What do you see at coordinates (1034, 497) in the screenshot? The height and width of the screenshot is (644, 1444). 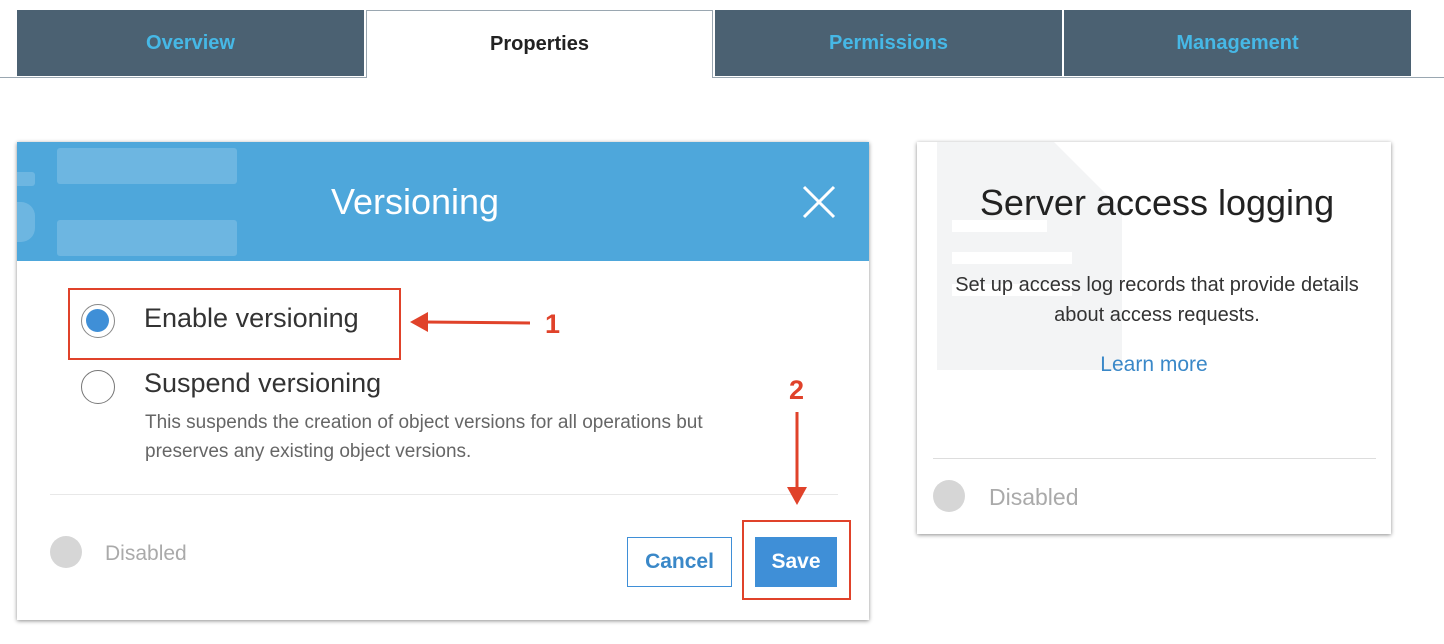 I see `logging-status: Disabled` at bounding box center [1034, 497].